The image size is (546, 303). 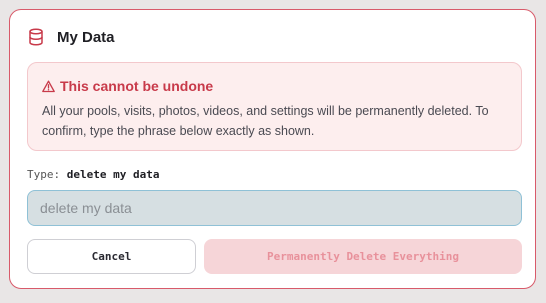 I want to click on confirm-phrase-input, so click(x=274, y=208).